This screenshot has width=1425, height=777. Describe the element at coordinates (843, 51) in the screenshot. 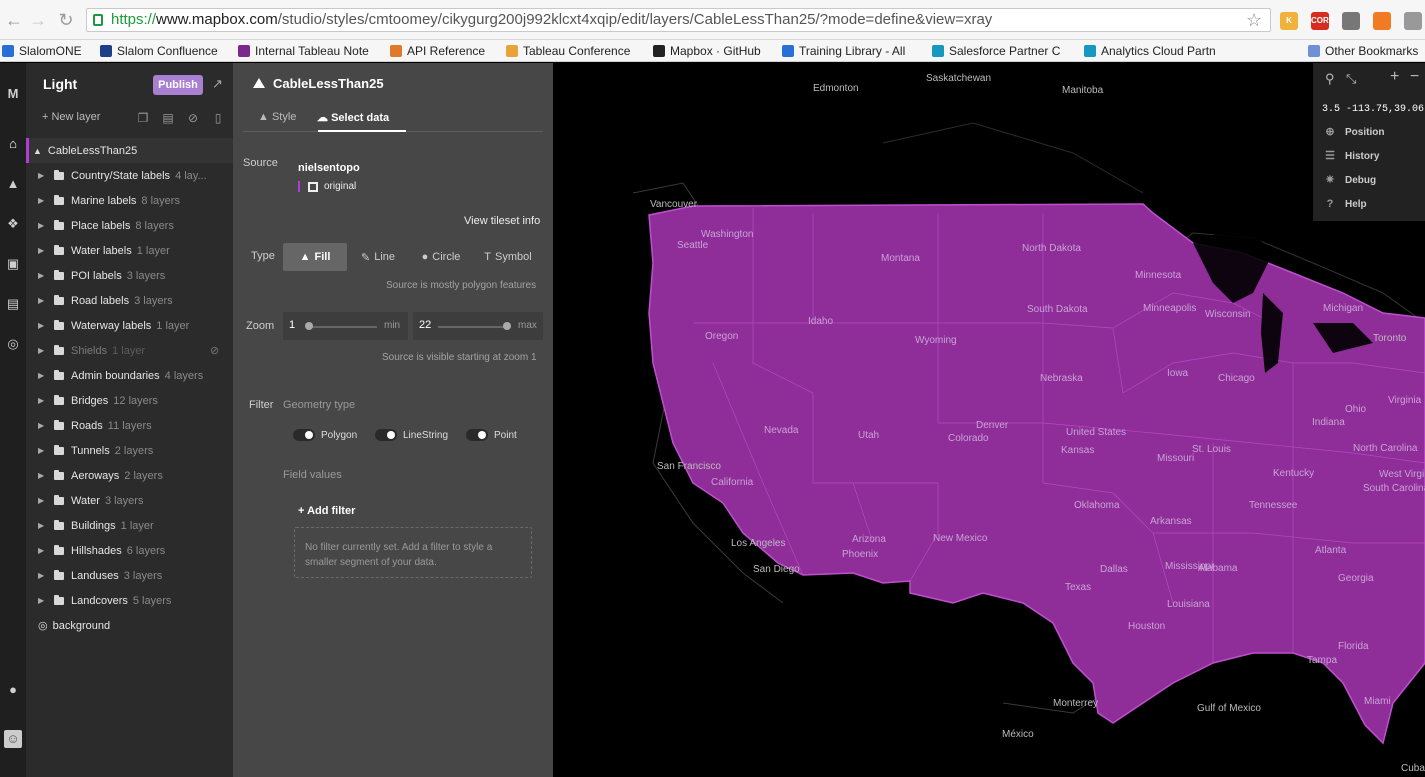

I see `bookmark-item: Training Library - All` at that location.